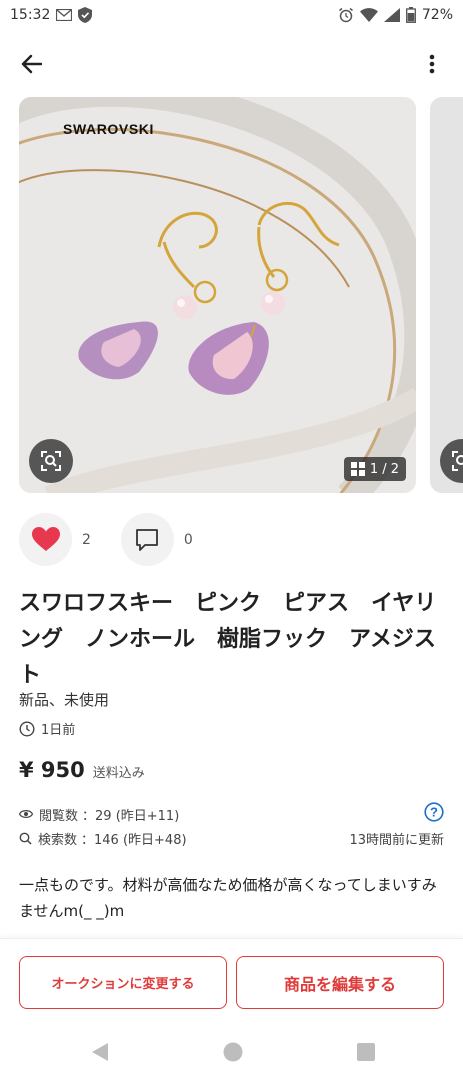  I want to click on status-right: 72%, so click(395, 15).